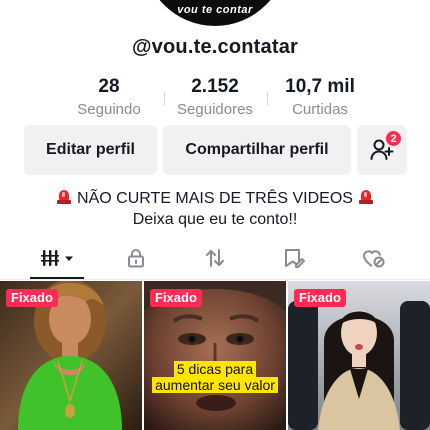 The image size is (430, 430). Describe the element at coordinates (393, 138) in the screenshot. I see `friend-request-badge: 2` at that location.